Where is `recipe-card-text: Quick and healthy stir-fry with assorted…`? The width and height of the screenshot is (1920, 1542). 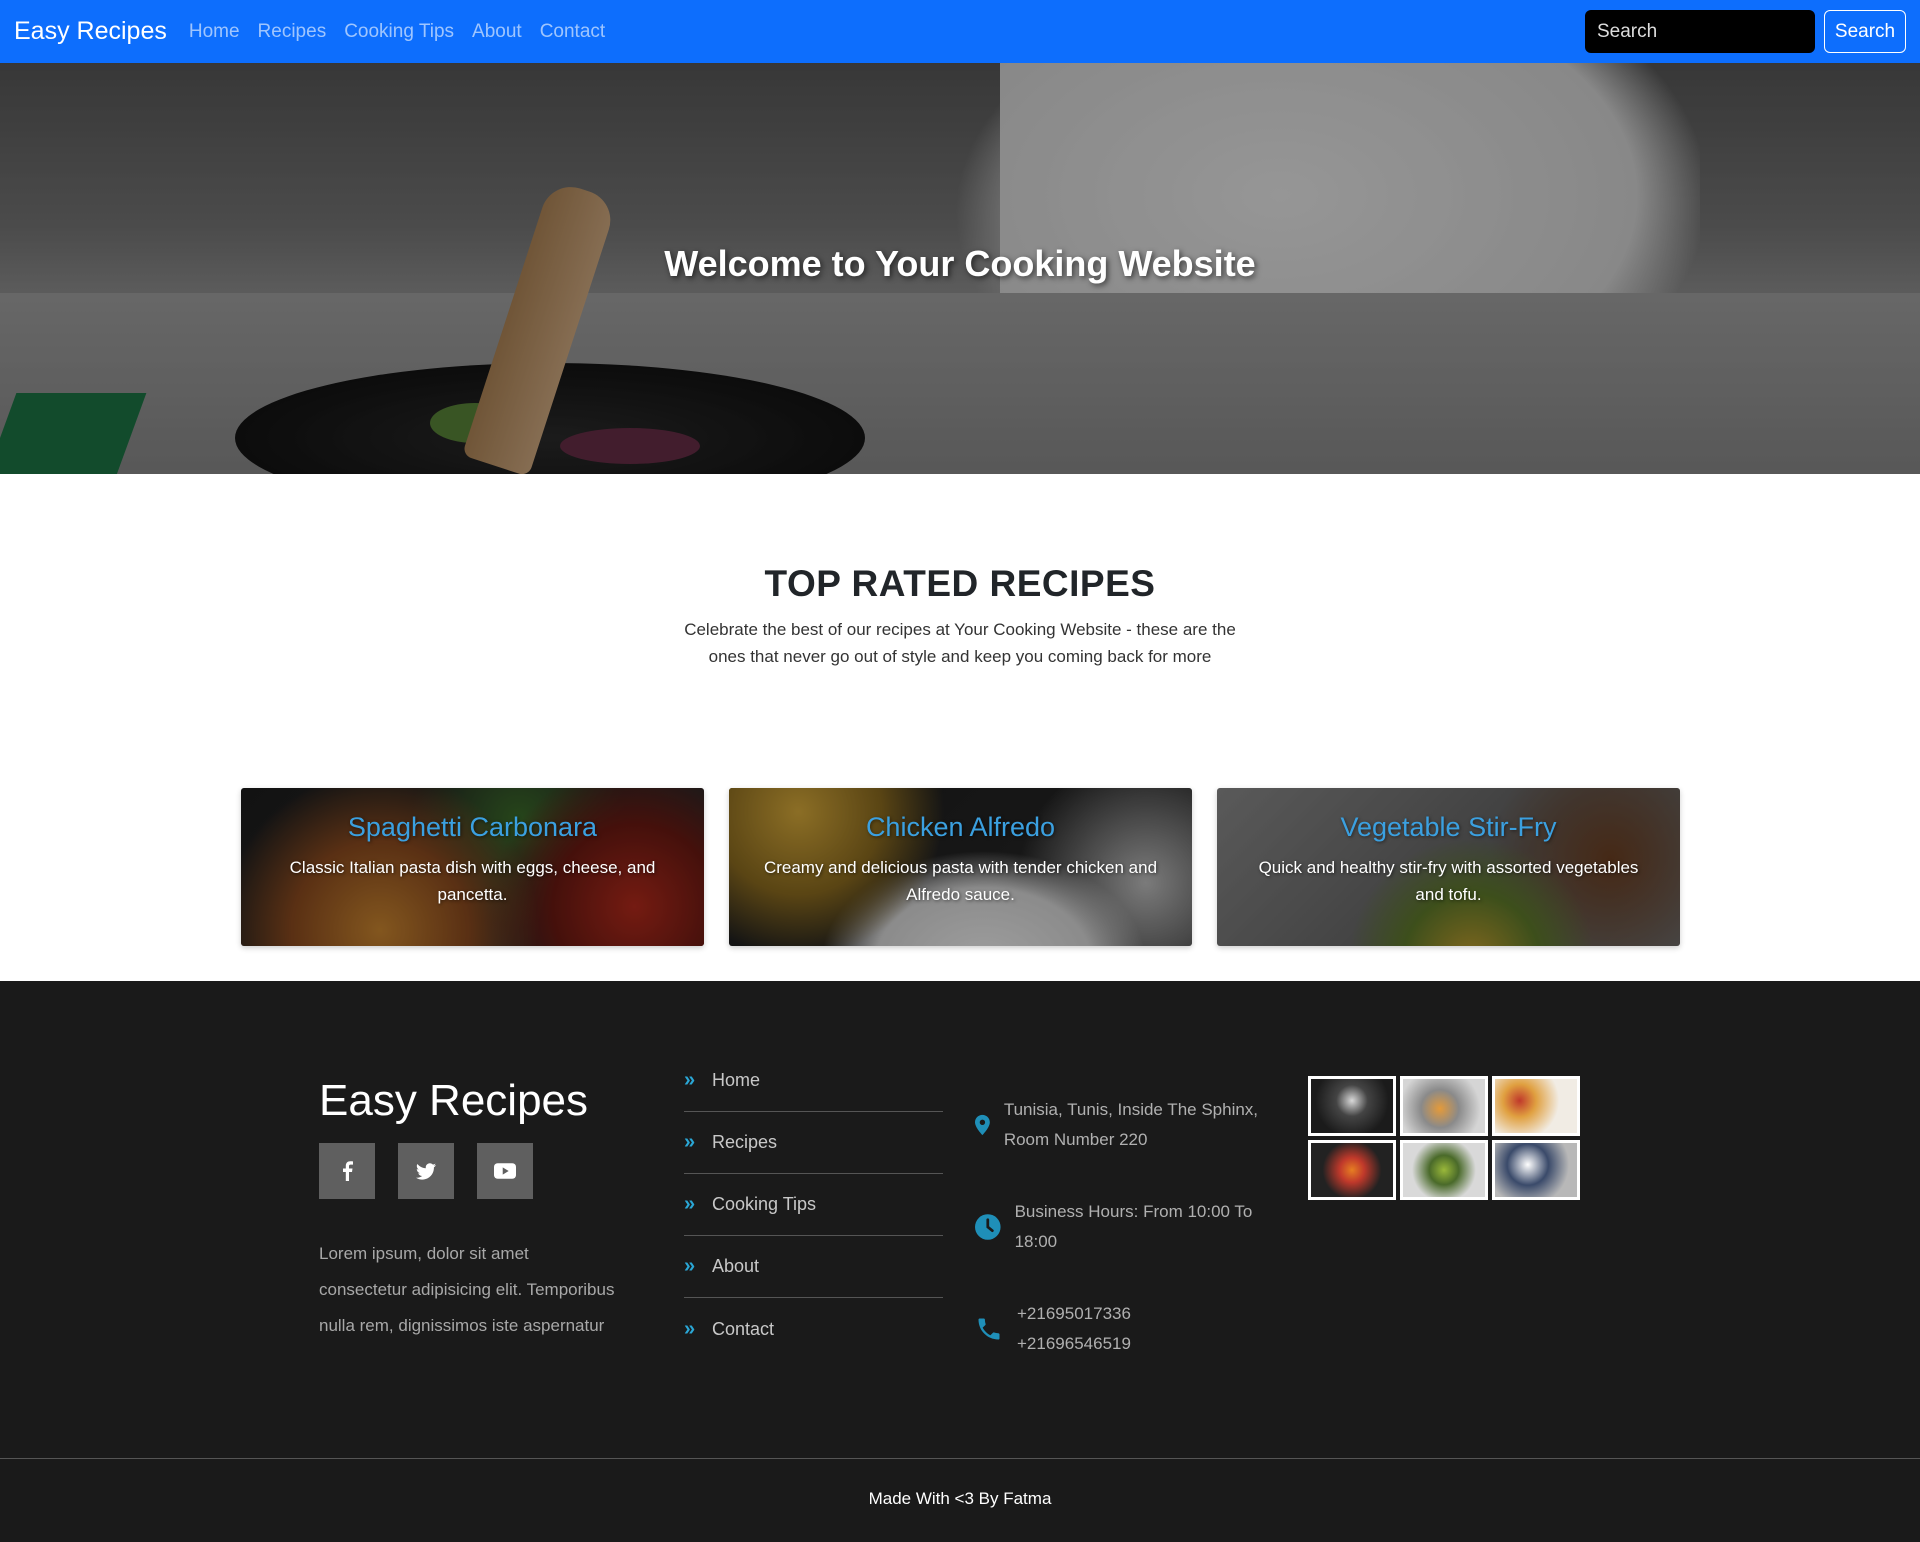 recipe-card-text: Quick and healthy stir-fry with assorted… is located at coordinates (1448, 881).